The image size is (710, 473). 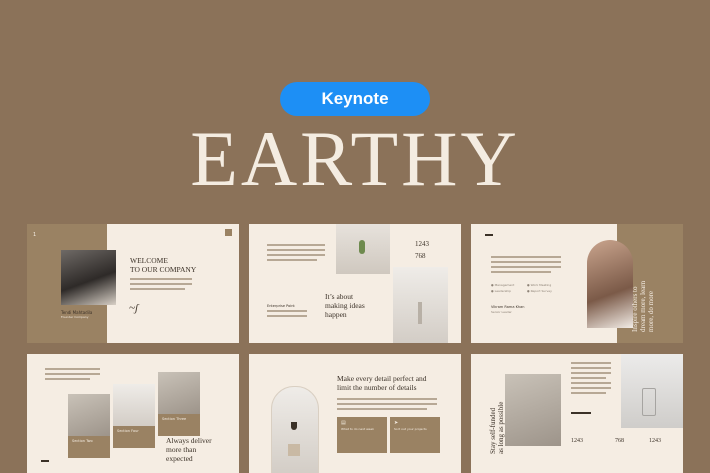 I want to click on square-icon, so click(x=228, y=232).